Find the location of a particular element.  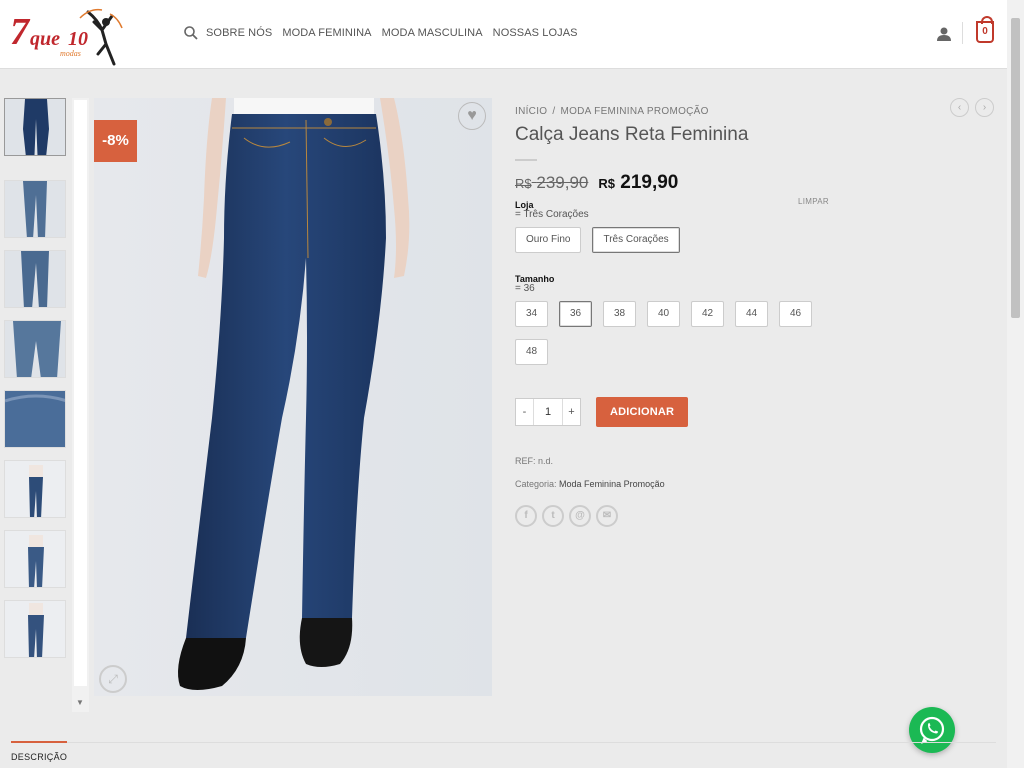

clear-selection-link: LIMPAR is located at coordinates (813, 201).